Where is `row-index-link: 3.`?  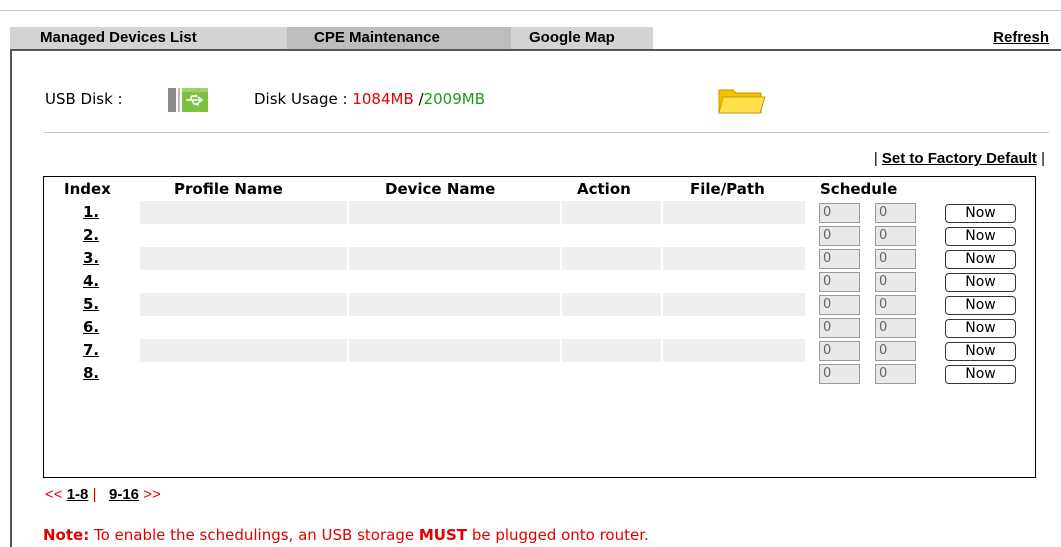
row-index-link: 3. is located at coordinates (91, 258).